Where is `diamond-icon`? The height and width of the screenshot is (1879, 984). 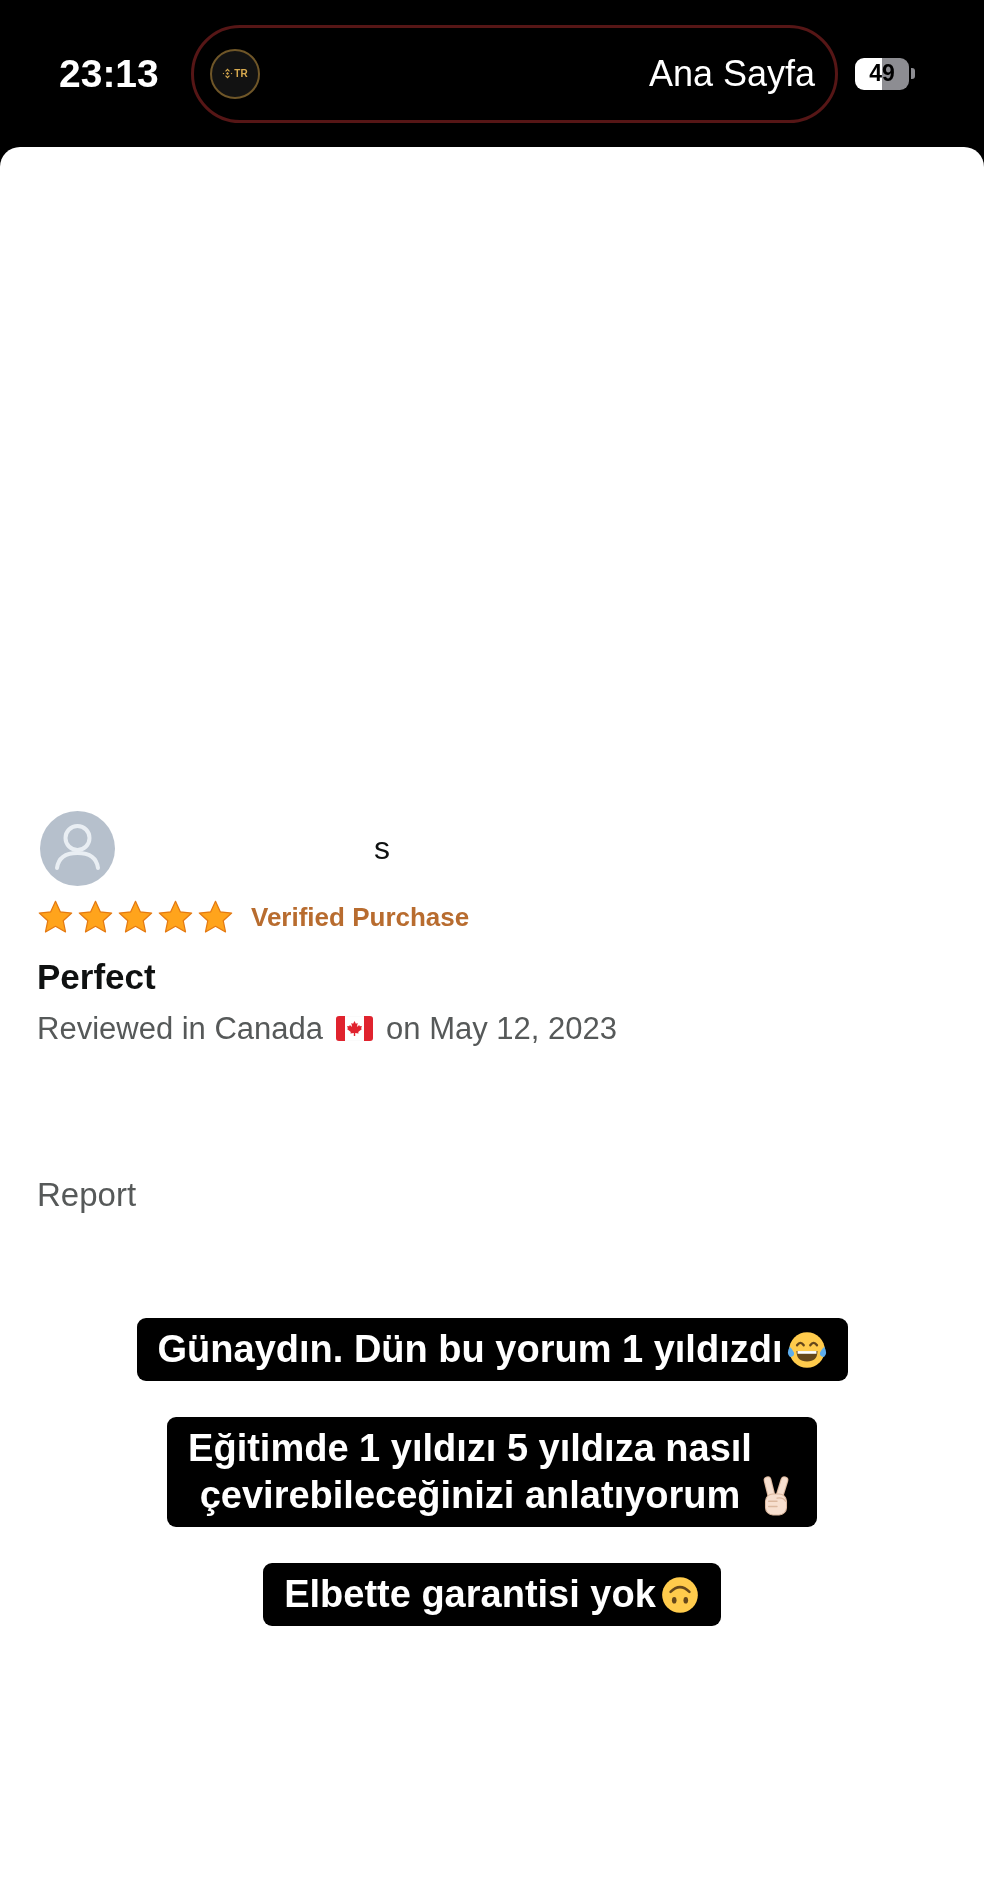 diamond-icon is located at coordinates (228, 73).